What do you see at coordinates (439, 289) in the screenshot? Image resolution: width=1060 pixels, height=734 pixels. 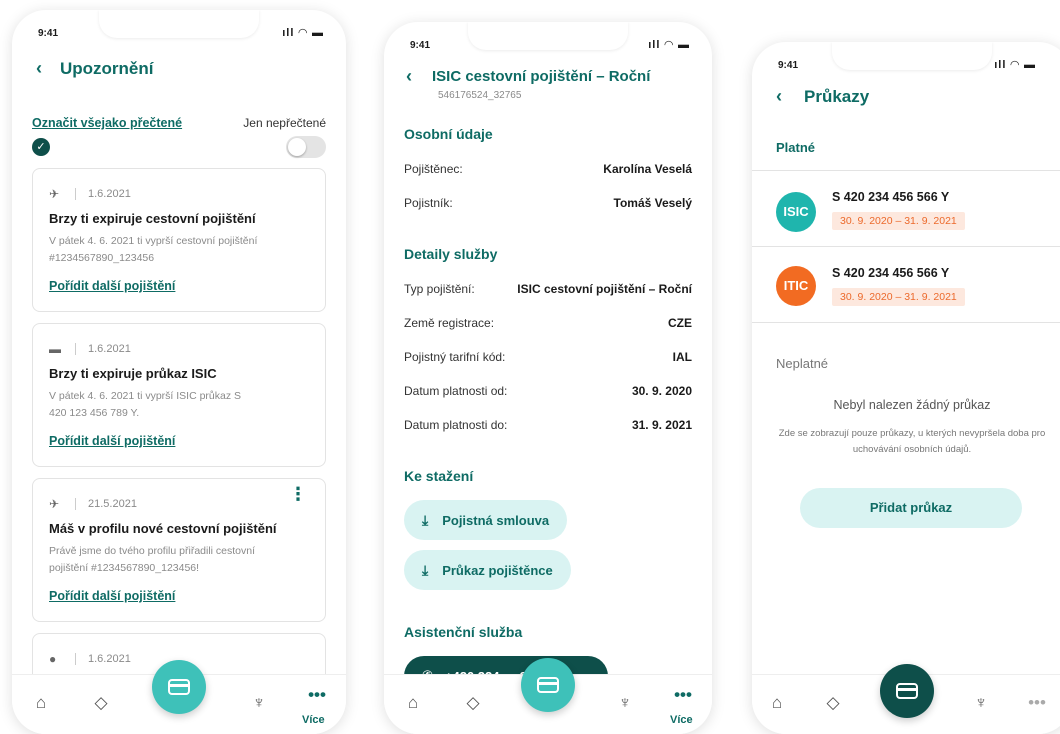 I see `row-key: Typ pojištění:` at bounding box center [439, 289].